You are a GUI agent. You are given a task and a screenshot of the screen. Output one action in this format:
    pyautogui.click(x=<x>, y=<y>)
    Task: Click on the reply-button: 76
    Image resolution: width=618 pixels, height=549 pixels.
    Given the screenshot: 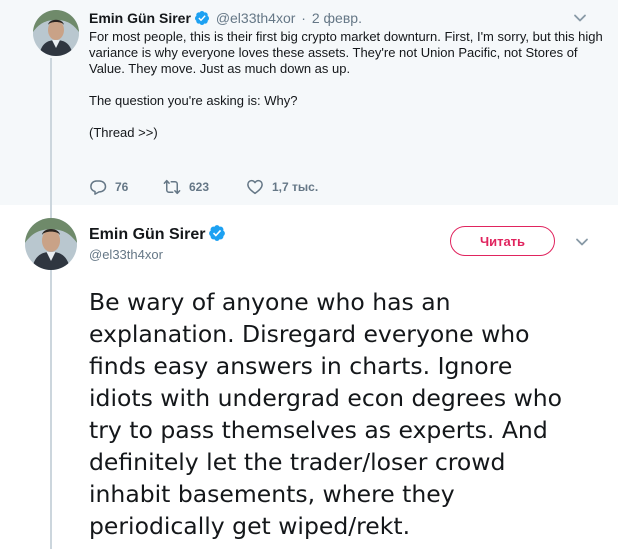 What is the action you would take?
    pyautogui.click(x=108, y=187)
    